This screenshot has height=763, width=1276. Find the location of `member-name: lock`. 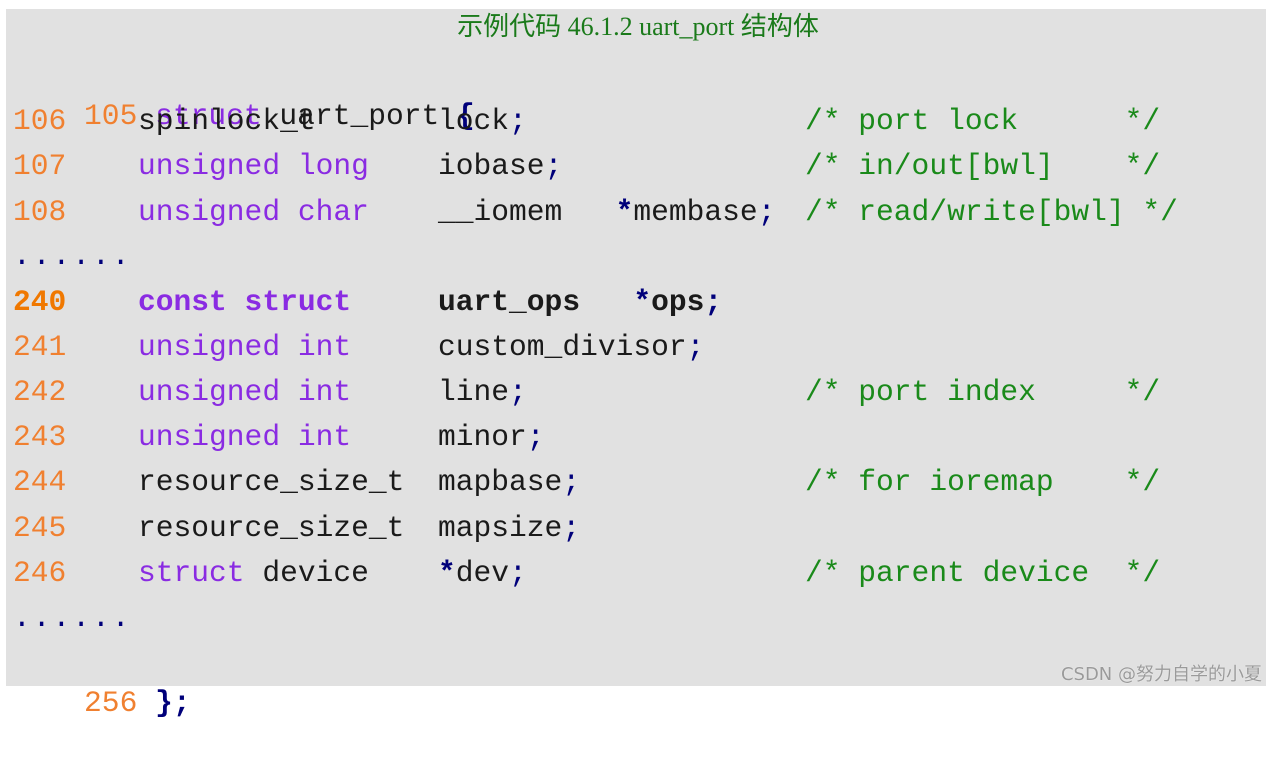

member-name: lock is located at coordinates (474, 121).